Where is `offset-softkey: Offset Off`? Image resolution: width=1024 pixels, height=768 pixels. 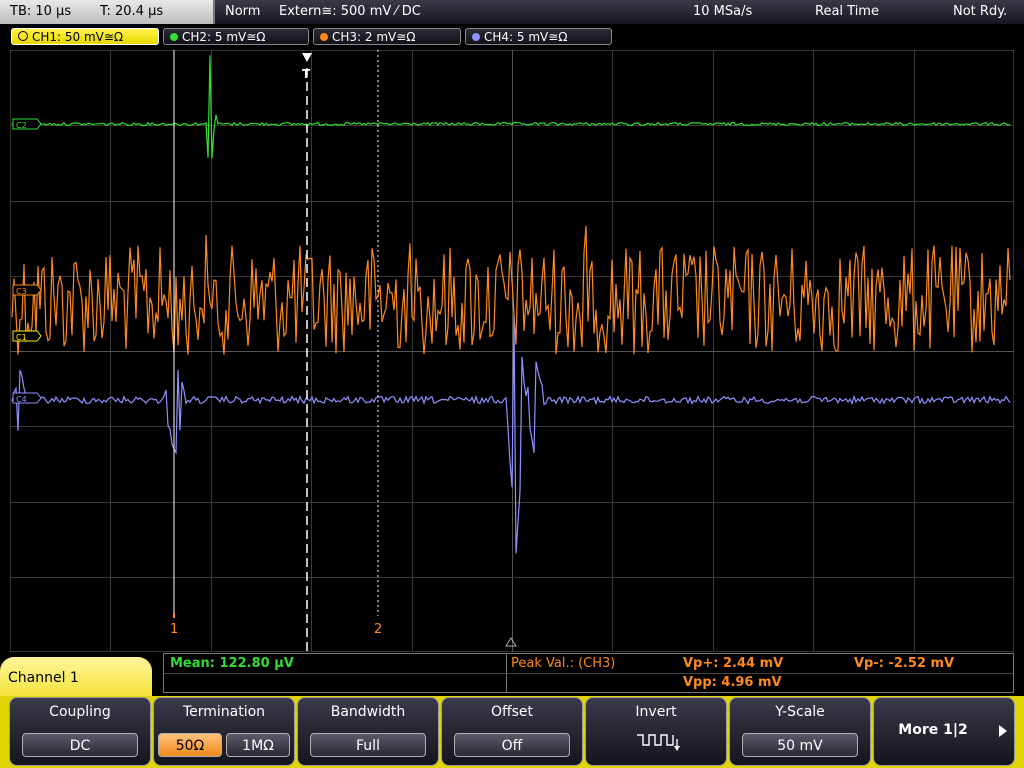
offset-softkey: Offset Off is located at coordinates (512, 731).